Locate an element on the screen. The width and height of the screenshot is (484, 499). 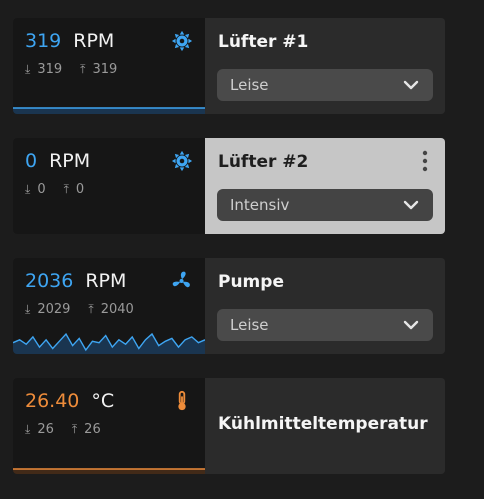
pump-value-row: 2036 RPM is located at coordinates (75, 283).